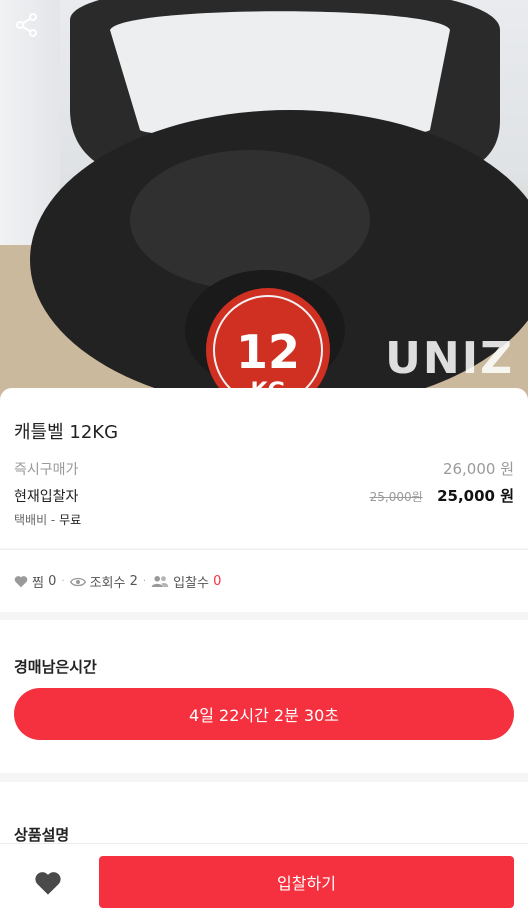 The width and height of the screenshot is (528, 918). Describe the element at coordinates (306, 882) in the screenshot. I see `bid-button: 입찰하기` at that location.